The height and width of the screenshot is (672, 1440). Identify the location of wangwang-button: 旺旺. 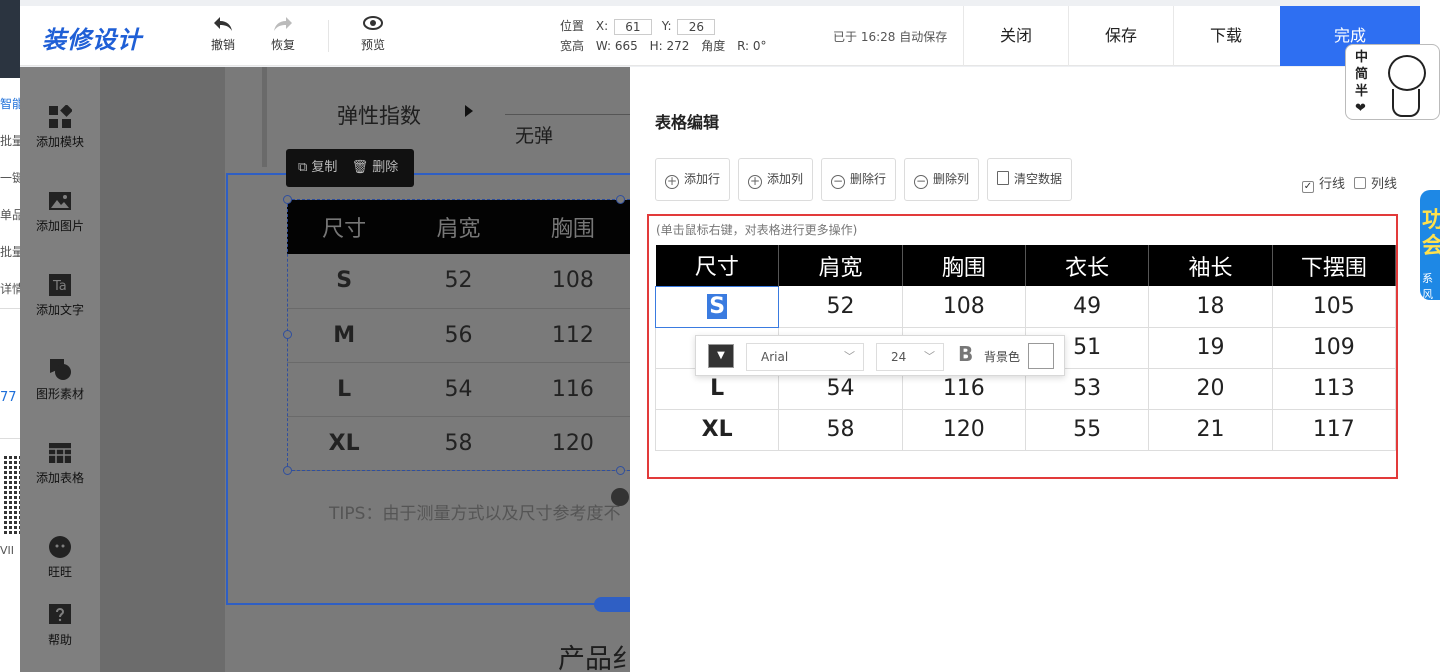
(60, 557).